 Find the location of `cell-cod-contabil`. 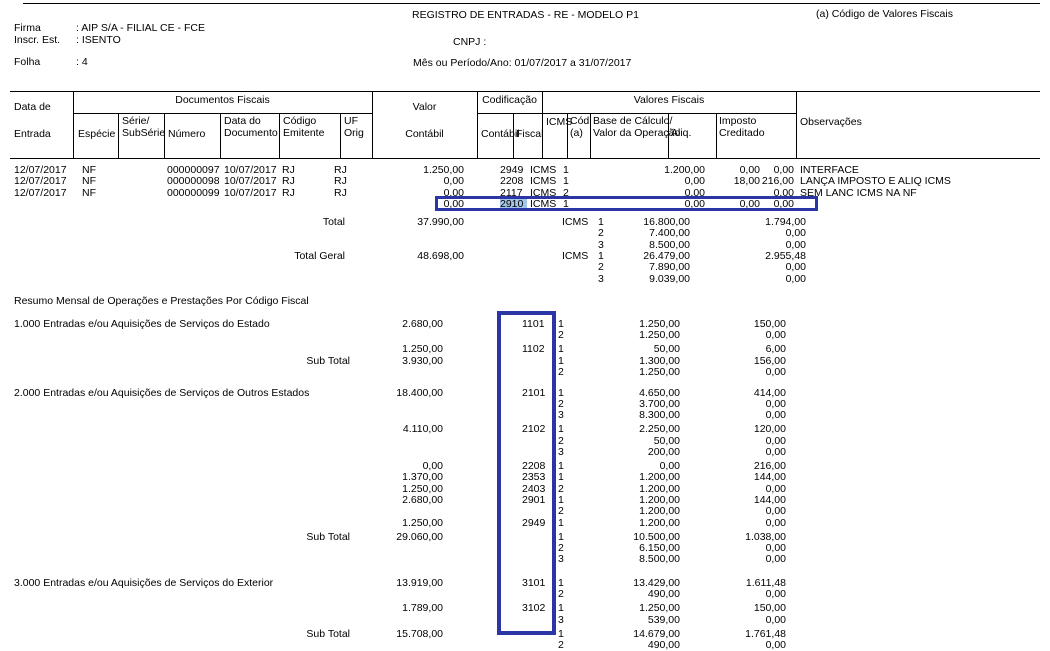

cell-cod-contabil is located at coordinates (482, 181).